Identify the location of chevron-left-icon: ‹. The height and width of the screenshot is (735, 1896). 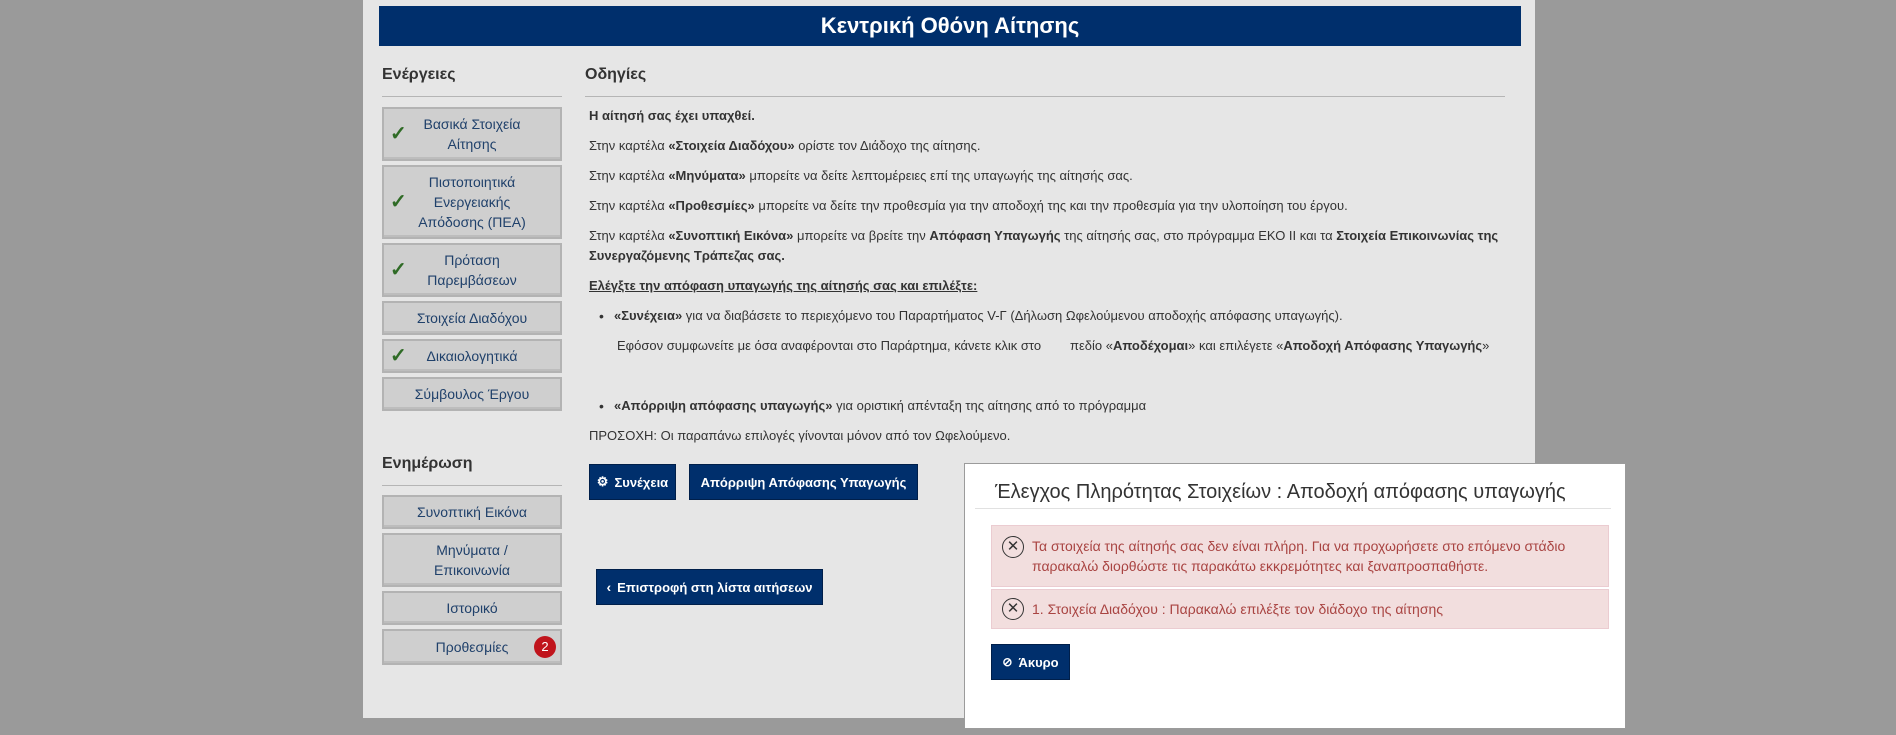
(609, 587).